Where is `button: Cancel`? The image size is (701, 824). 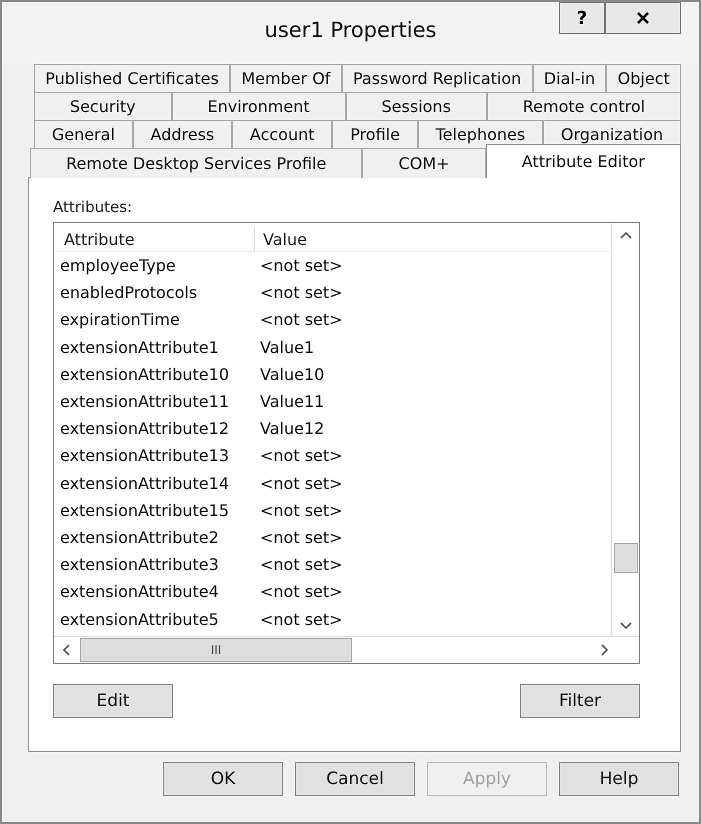 button: Cancel is located at coordinates (355, 779).